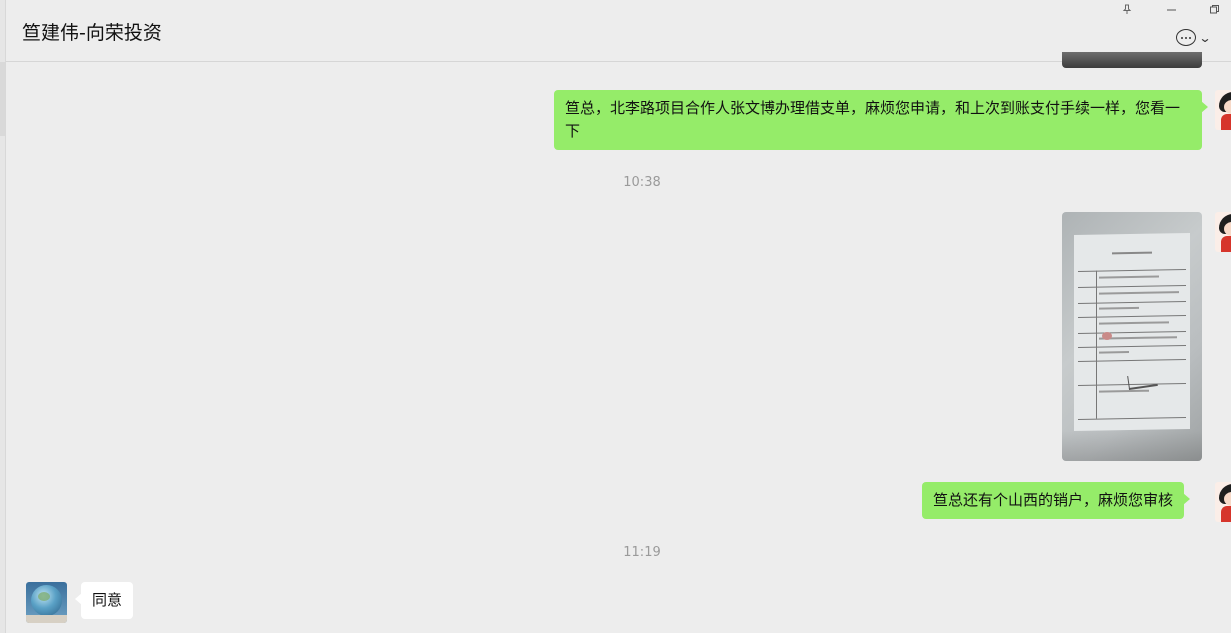 This screenshot has height=633, width=1231. I want to click on pin-icon, so click(1127, 9).